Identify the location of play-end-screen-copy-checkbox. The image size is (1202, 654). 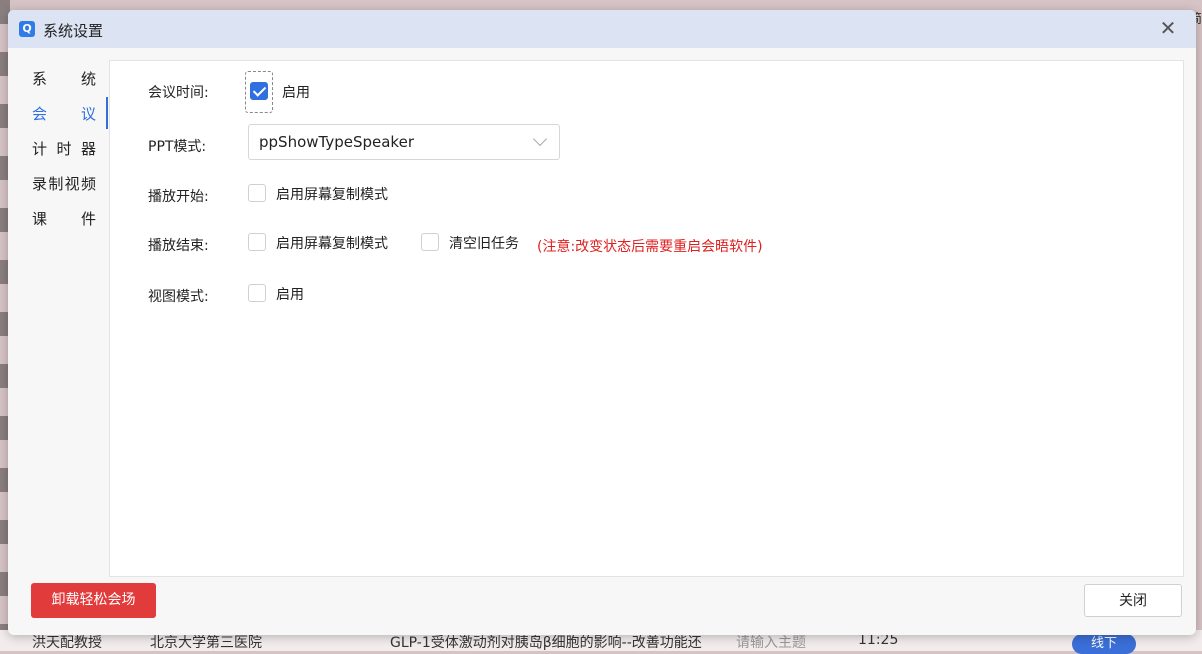
(257, 242).